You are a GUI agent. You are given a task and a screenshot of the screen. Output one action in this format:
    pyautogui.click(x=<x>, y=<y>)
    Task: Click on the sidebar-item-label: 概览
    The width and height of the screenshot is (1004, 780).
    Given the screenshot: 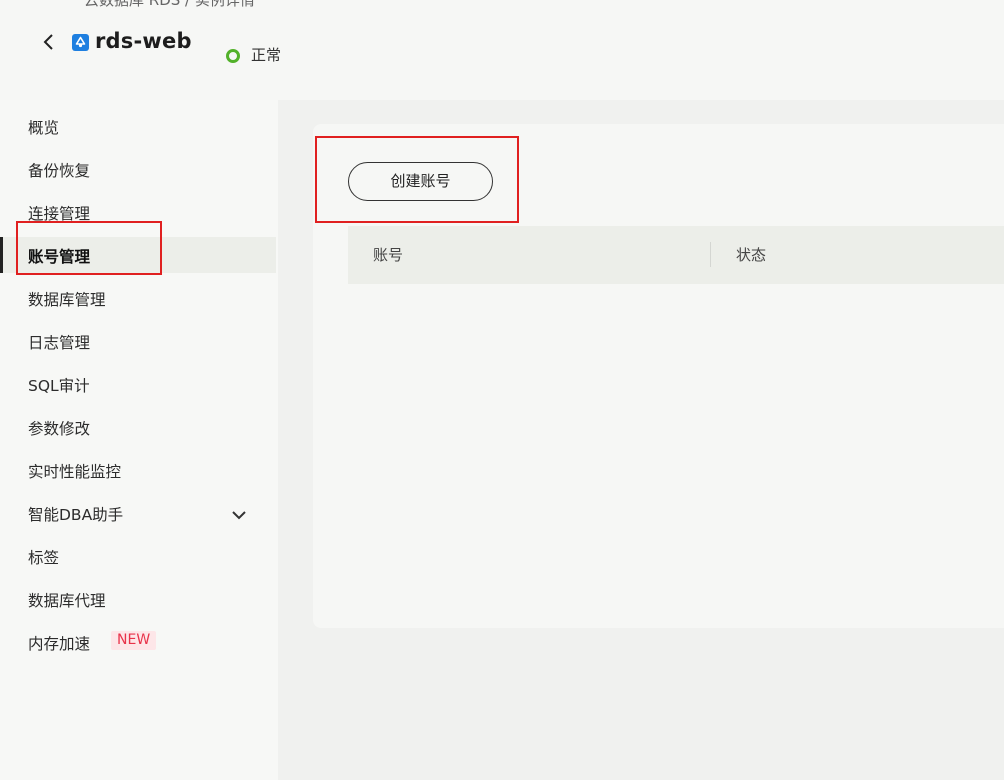 What is the action you would take?
    pyautogui.click(x=44, y=128)
    